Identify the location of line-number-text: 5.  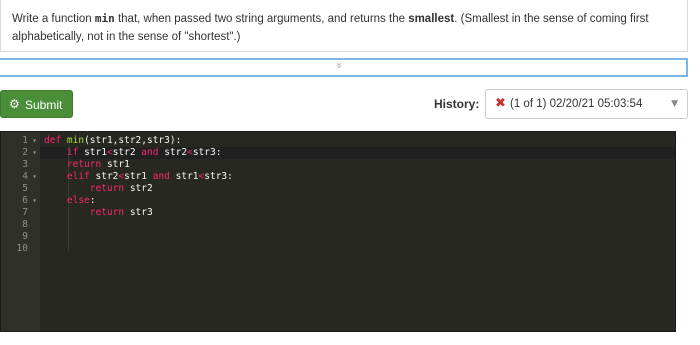
(25, 188).